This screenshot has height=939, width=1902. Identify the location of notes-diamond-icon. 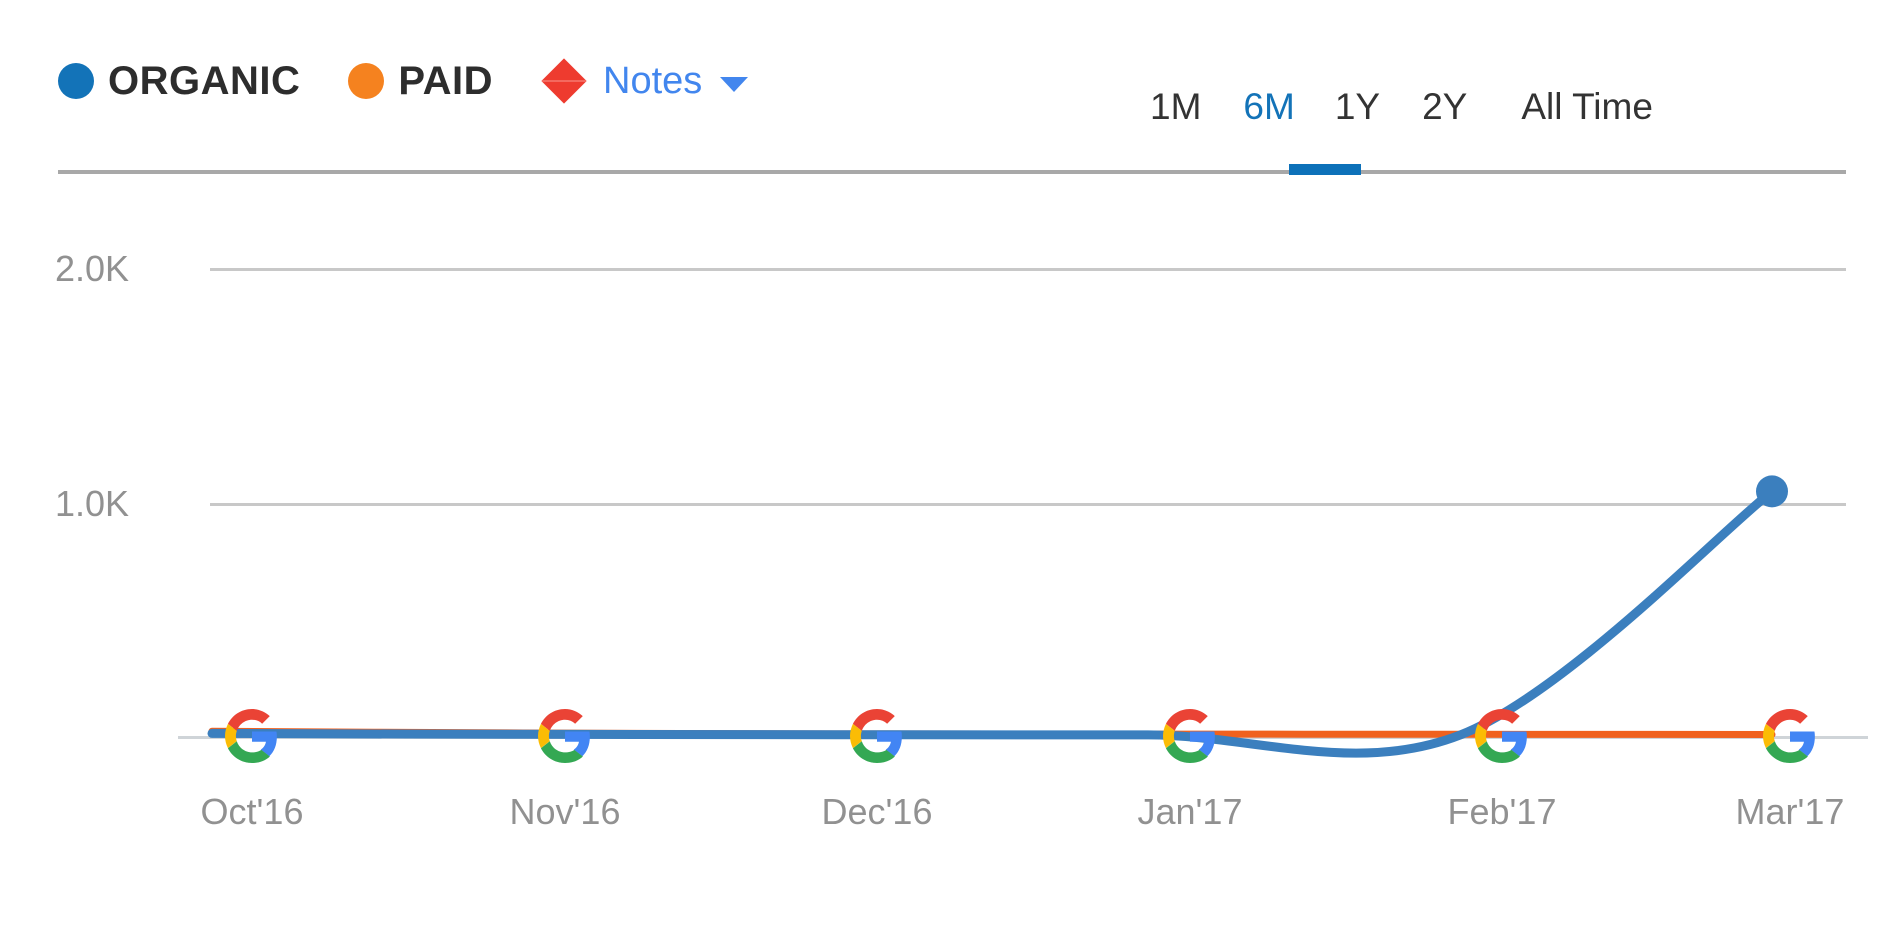
(564, 81).